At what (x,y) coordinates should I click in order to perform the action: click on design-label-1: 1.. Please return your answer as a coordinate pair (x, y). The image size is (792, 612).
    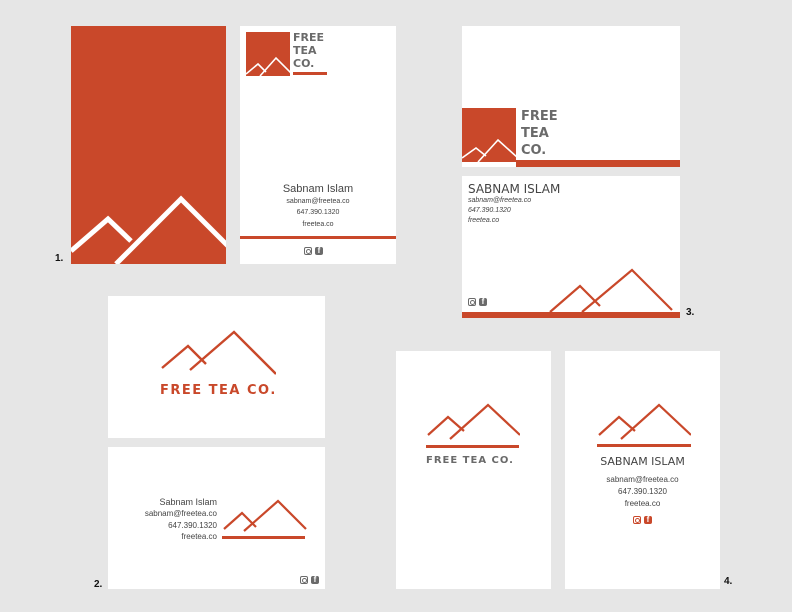
    Looking at the image, I should click on (59, 258).